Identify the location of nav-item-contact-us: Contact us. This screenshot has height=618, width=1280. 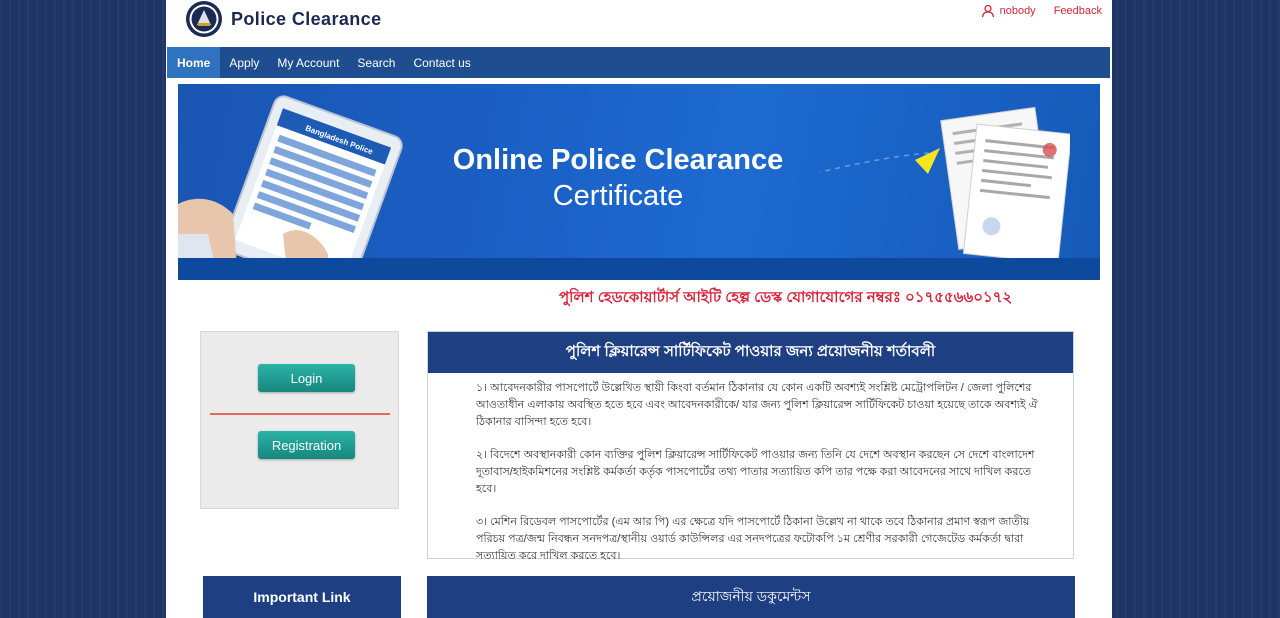
(441, 62).